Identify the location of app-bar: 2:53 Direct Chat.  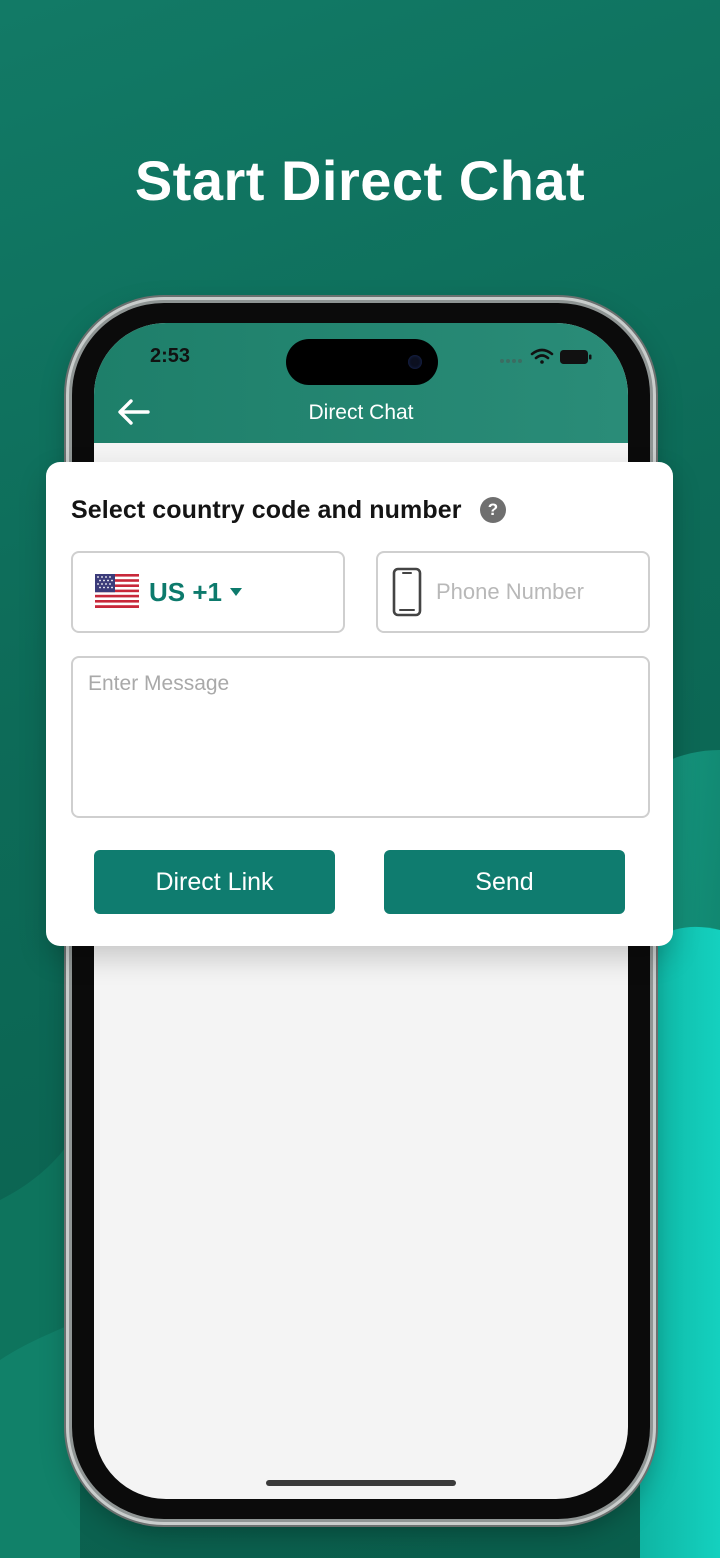
(361, 383).